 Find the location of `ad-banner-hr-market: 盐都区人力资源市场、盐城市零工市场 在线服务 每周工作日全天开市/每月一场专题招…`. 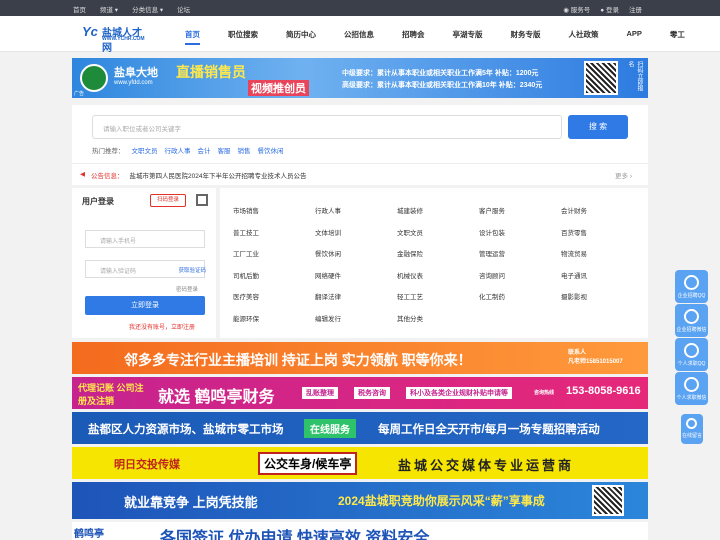

ad-banner-hr-market: 盐都区人力资源市场、盐城市零工市场 在线服务 每周工作日全天开市/每月一场专题招… is located at coordinates (360, 428).